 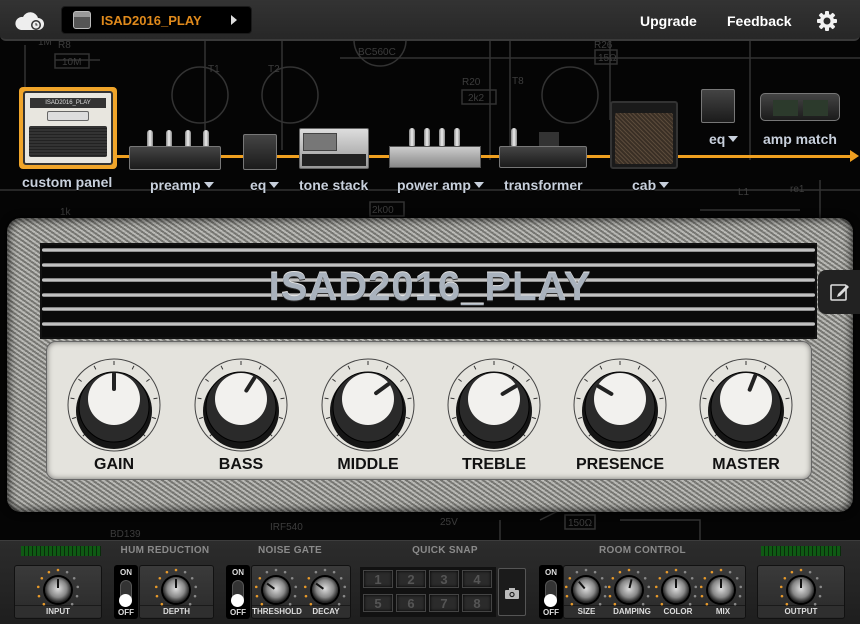 What do you see at coordinates (176, 590) in the screenshot?
I see `depth-knob` at bounding box center [176, 590].